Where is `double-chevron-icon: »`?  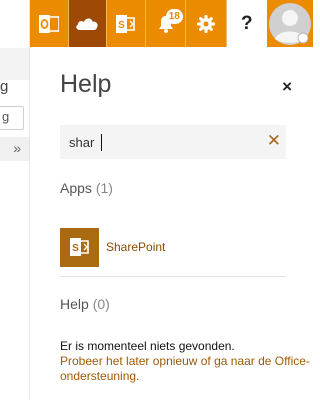 double-chevron-icon: » is located at coordinates (17, 148).